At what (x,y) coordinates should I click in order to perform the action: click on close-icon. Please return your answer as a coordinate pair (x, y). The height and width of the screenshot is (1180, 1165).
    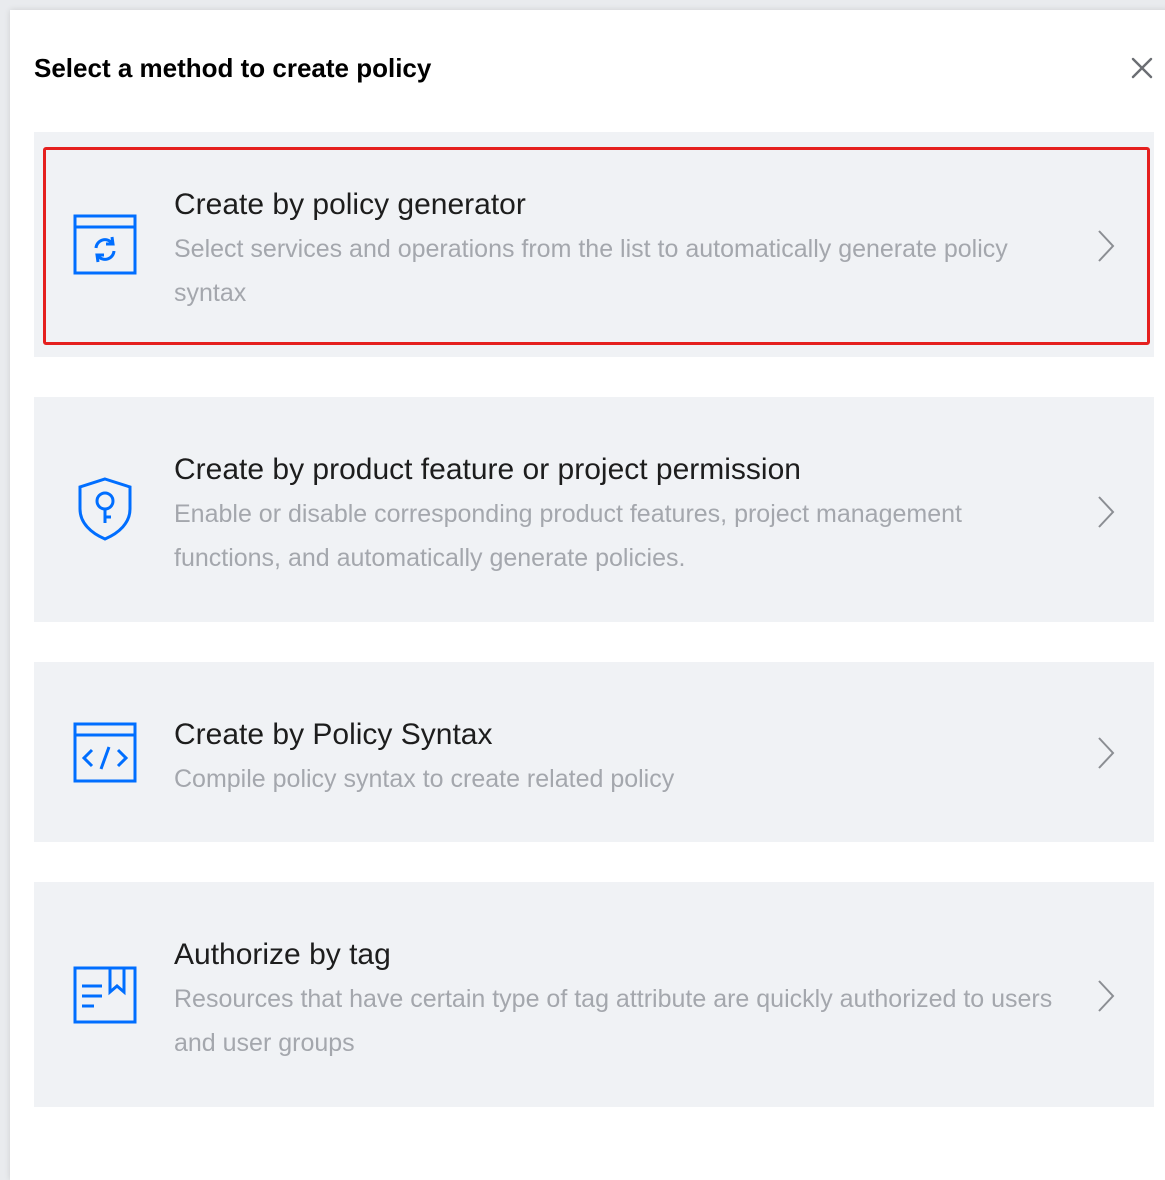
    Looking at the image, I should click on (1142, 68).